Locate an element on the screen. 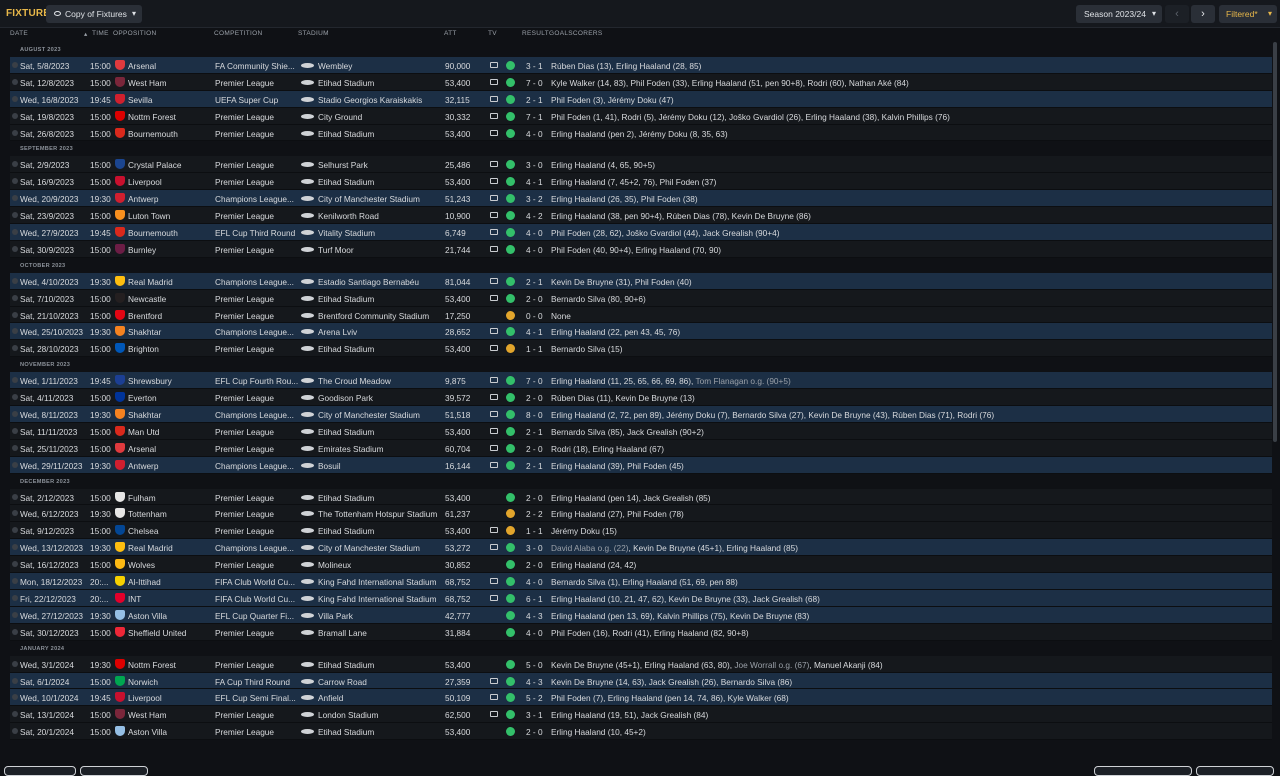 The image size is (1280, 776). competition-link: FA Cup Third Round is located at coordinates (258, 682).